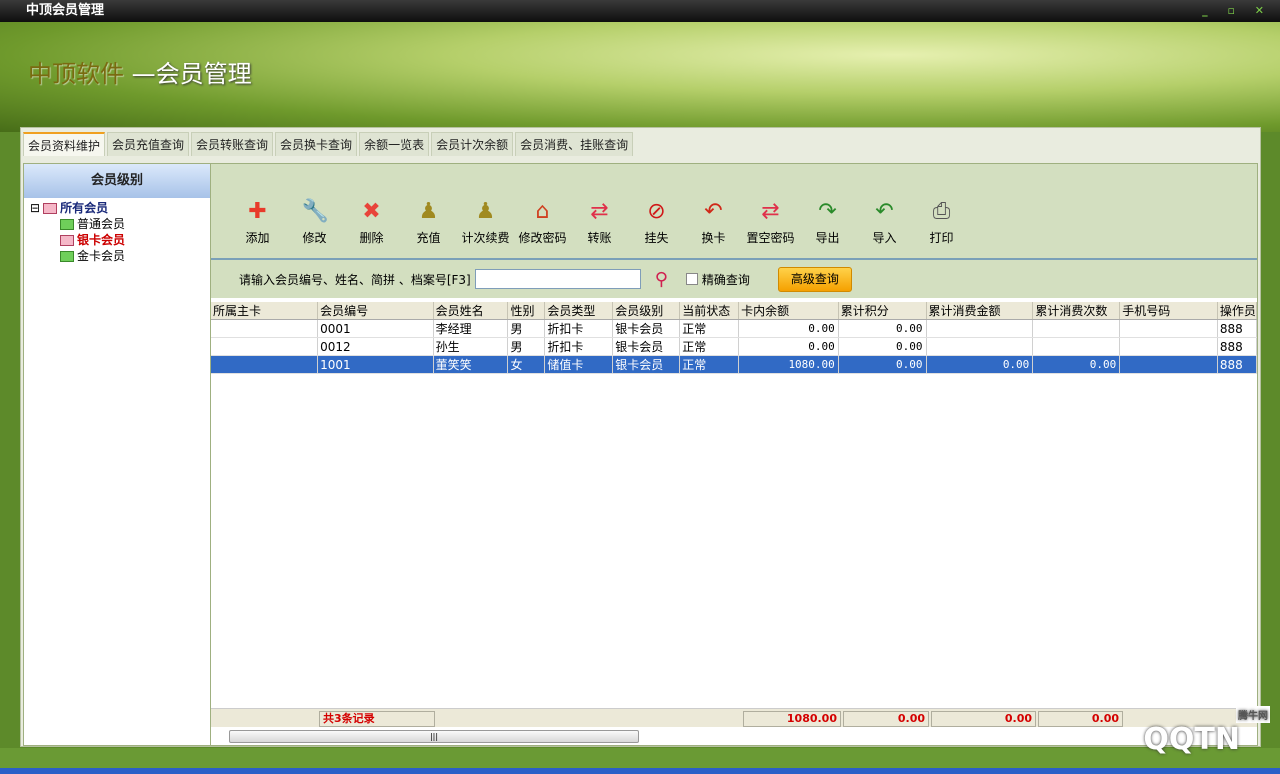 The image size is (1280, 774). What do you see at coordinates (770, 222) in the screenshot?
I see `toolbar-button-9: ⇄ 置空密码` at bounding box center [770, 222].